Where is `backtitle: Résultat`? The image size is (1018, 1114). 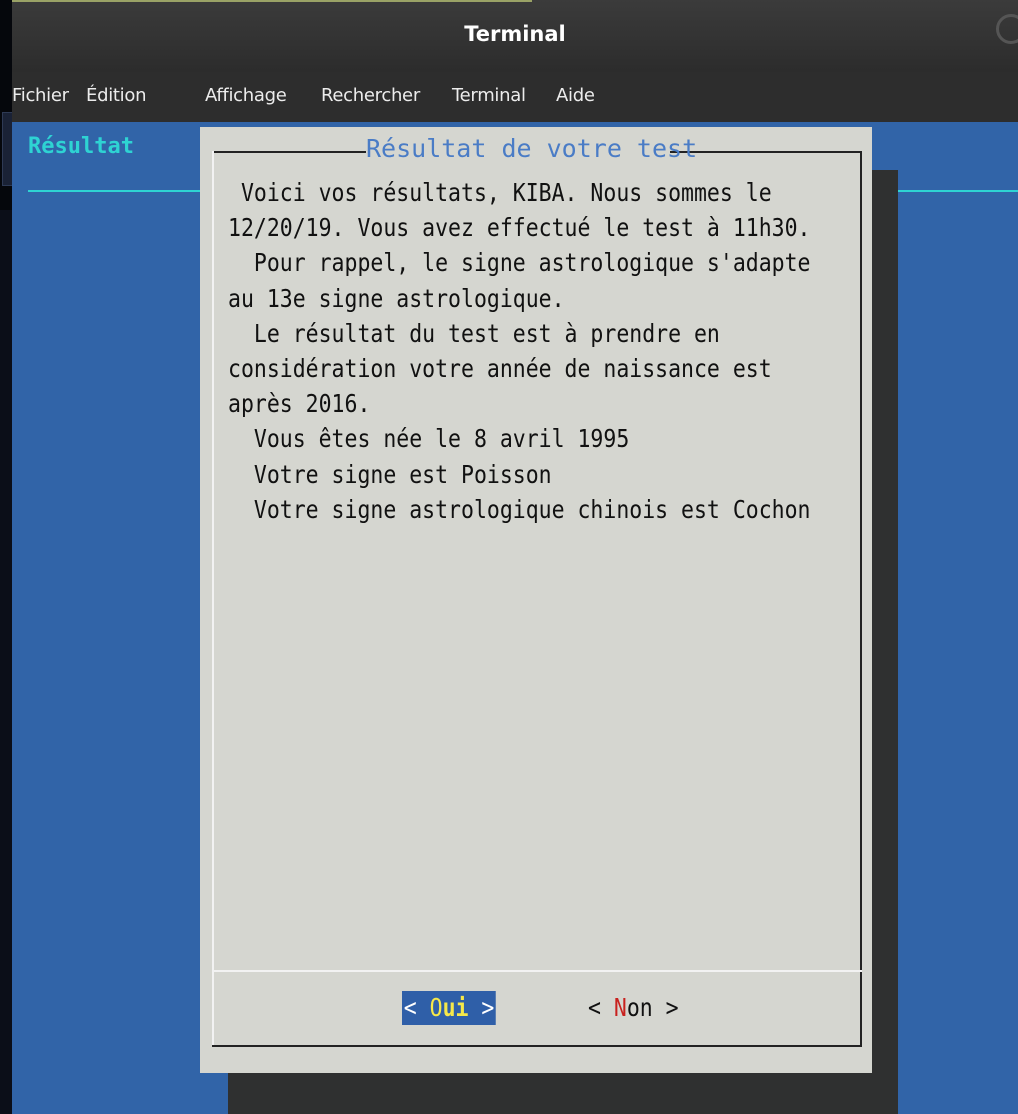 backtitle: Résultat is located at coordinates (81, 146).